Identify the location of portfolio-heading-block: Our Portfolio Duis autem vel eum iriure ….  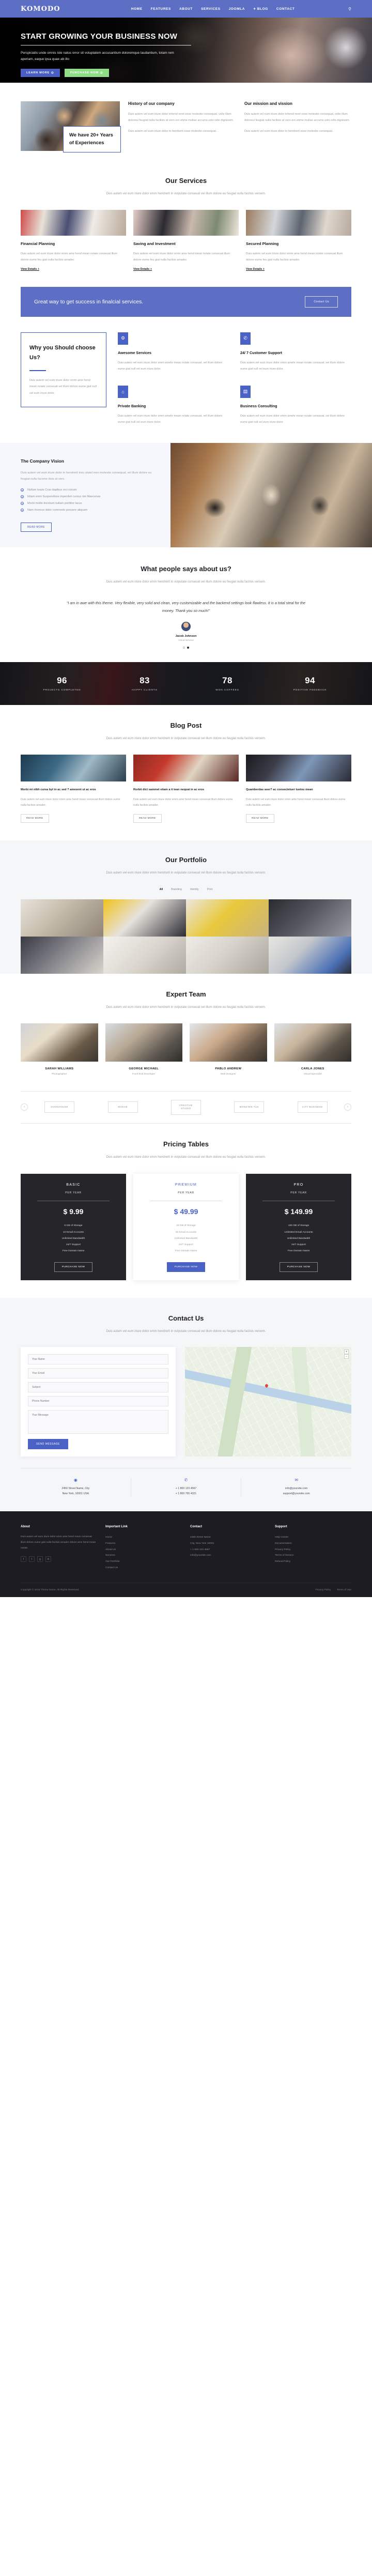
(186, 866).